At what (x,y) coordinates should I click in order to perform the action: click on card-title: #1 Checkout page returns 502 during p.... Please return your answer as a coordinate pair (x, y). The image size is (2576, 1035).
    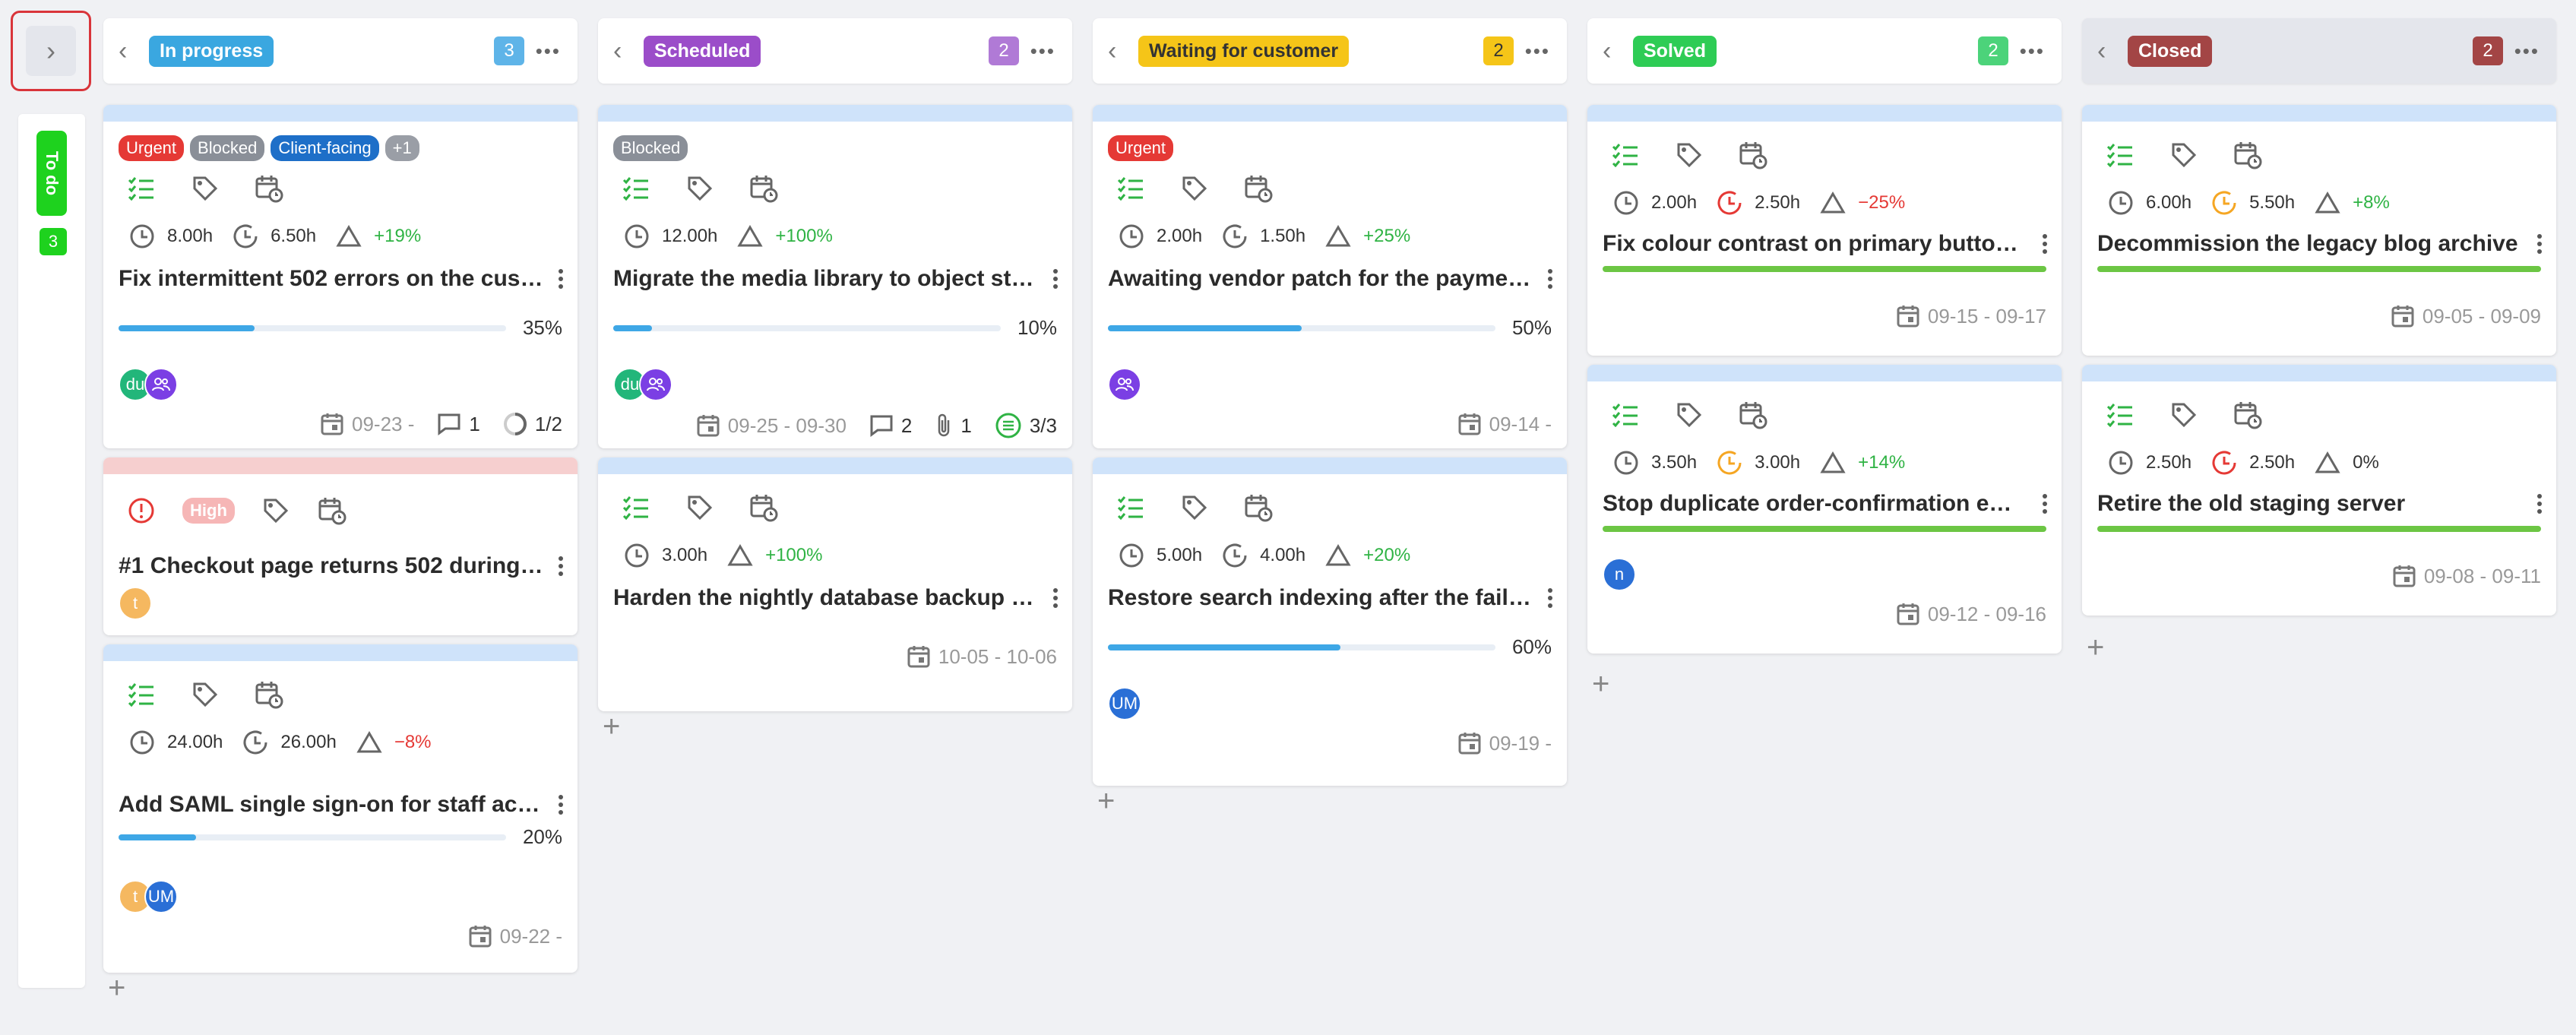
    Looking at the image, I should click on (331, 566).